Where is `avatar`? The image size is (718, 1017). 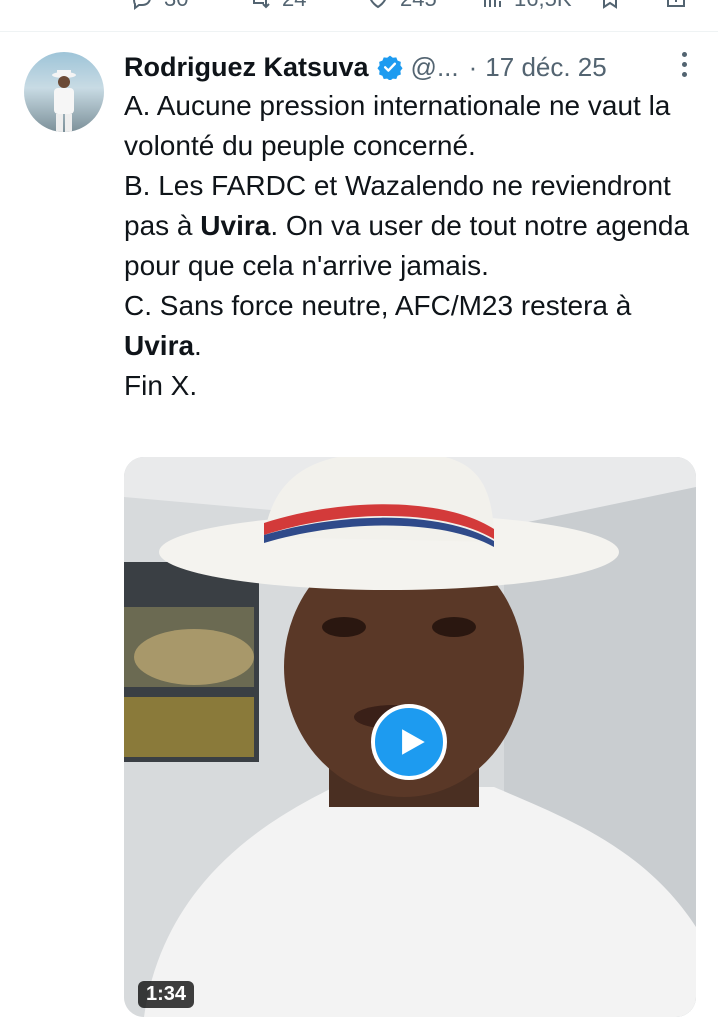
avatar is located at coordinates (64, 92).